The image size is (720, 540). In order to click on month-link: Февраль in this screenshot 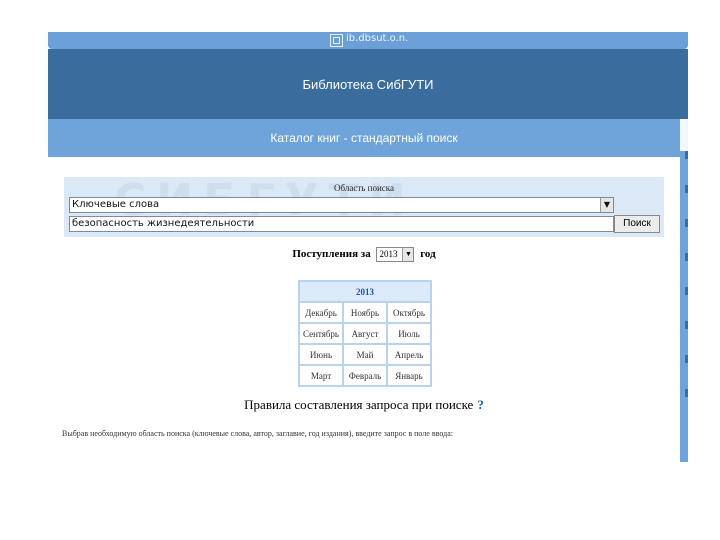, I will do `click(365, 375)`.